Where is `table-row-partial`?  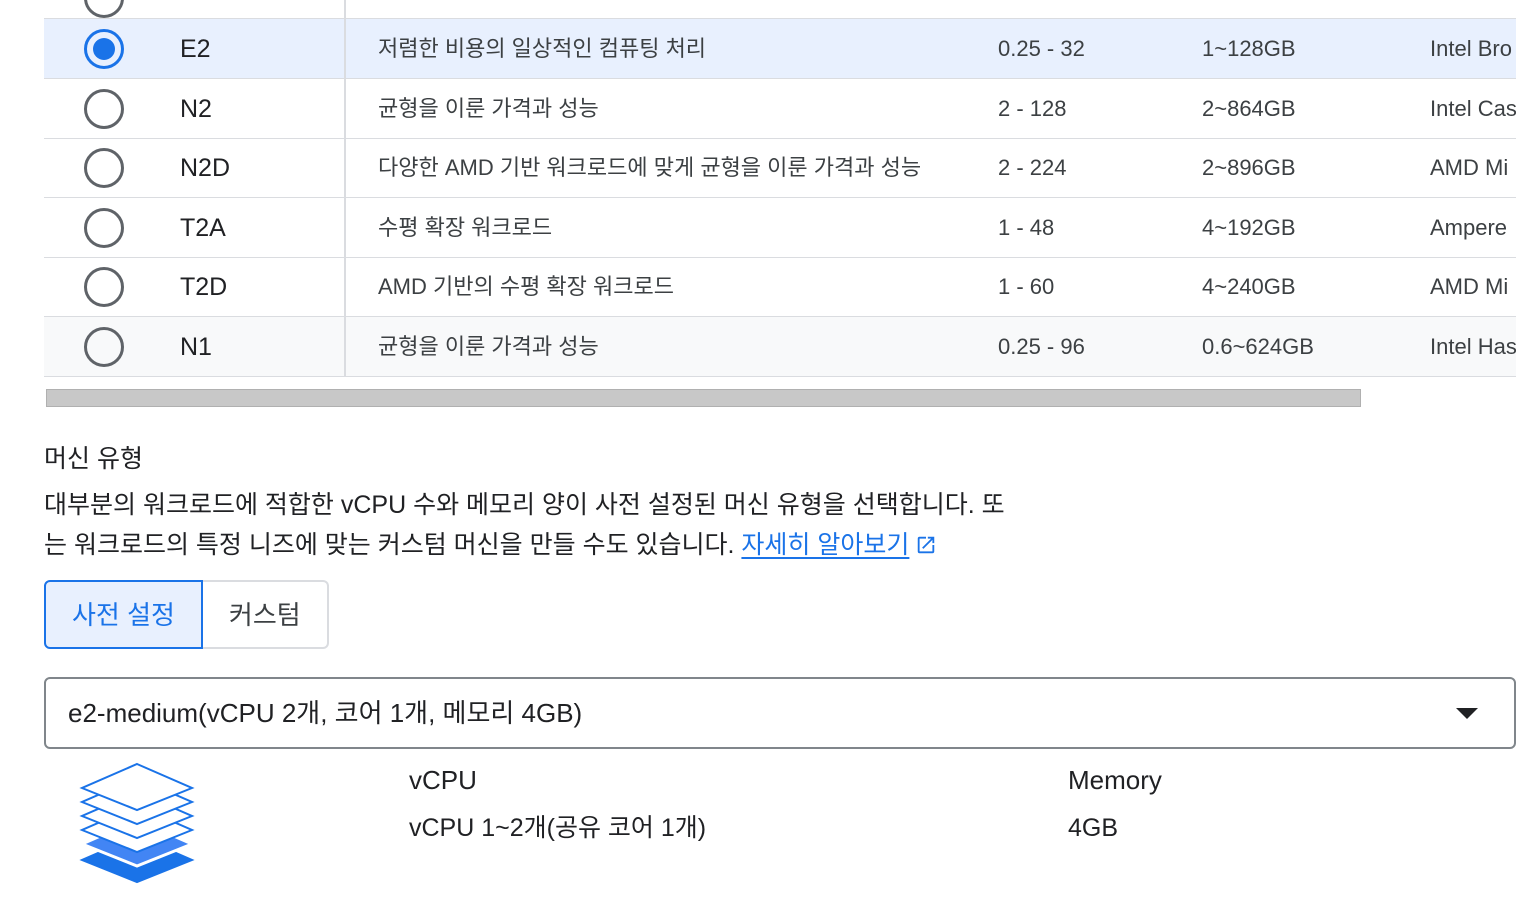 table-row-partial is located at coordinates (780, 9).